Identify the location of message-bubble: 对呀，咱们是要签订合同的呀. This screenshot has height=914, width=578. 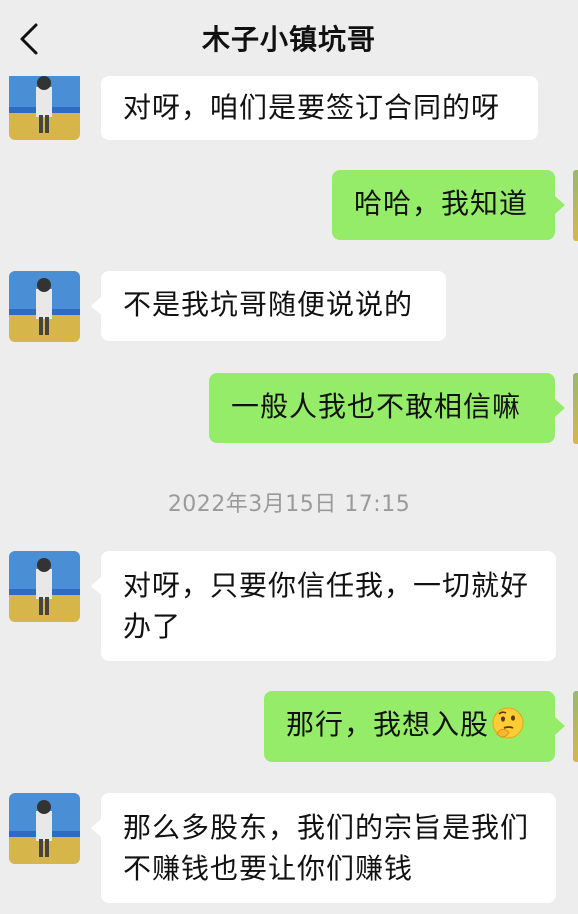
(319, 108).